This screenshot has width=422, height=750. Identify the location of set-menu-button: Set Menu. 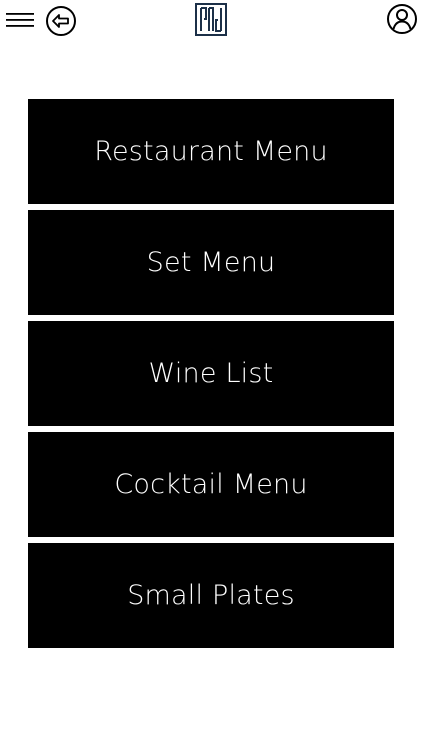
(211, 262).